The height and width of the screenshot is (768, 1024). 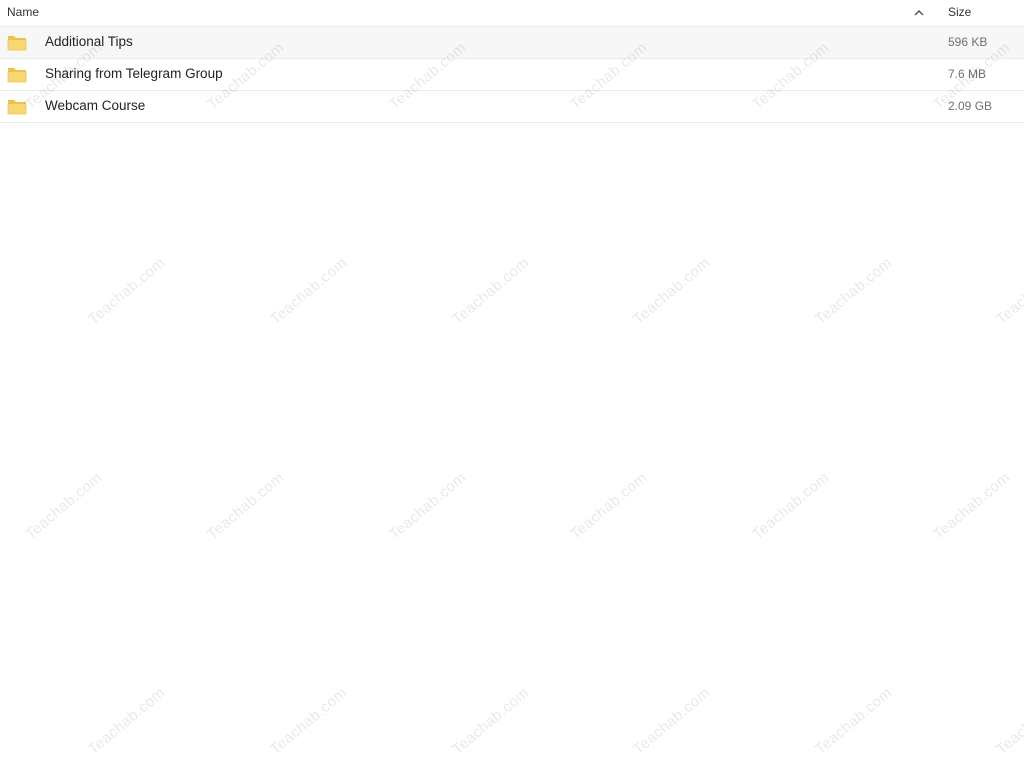 I want to click on file-list-header: Name Size, so click(x=512, y=13).